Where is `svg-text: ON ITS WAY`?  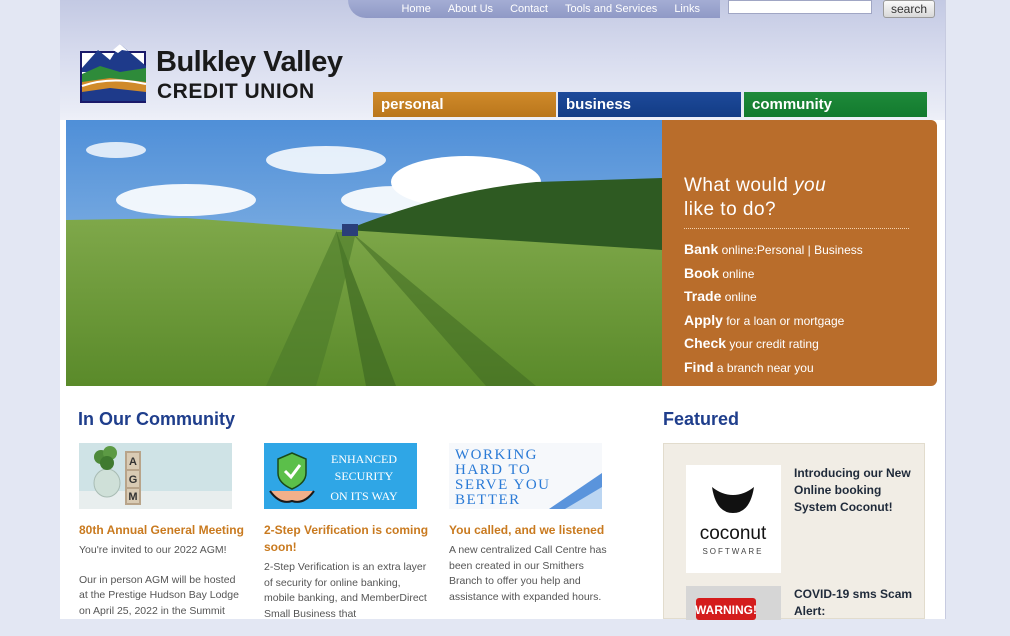
svg-text: ON ITS WAY is located at coordinates (364, 496).